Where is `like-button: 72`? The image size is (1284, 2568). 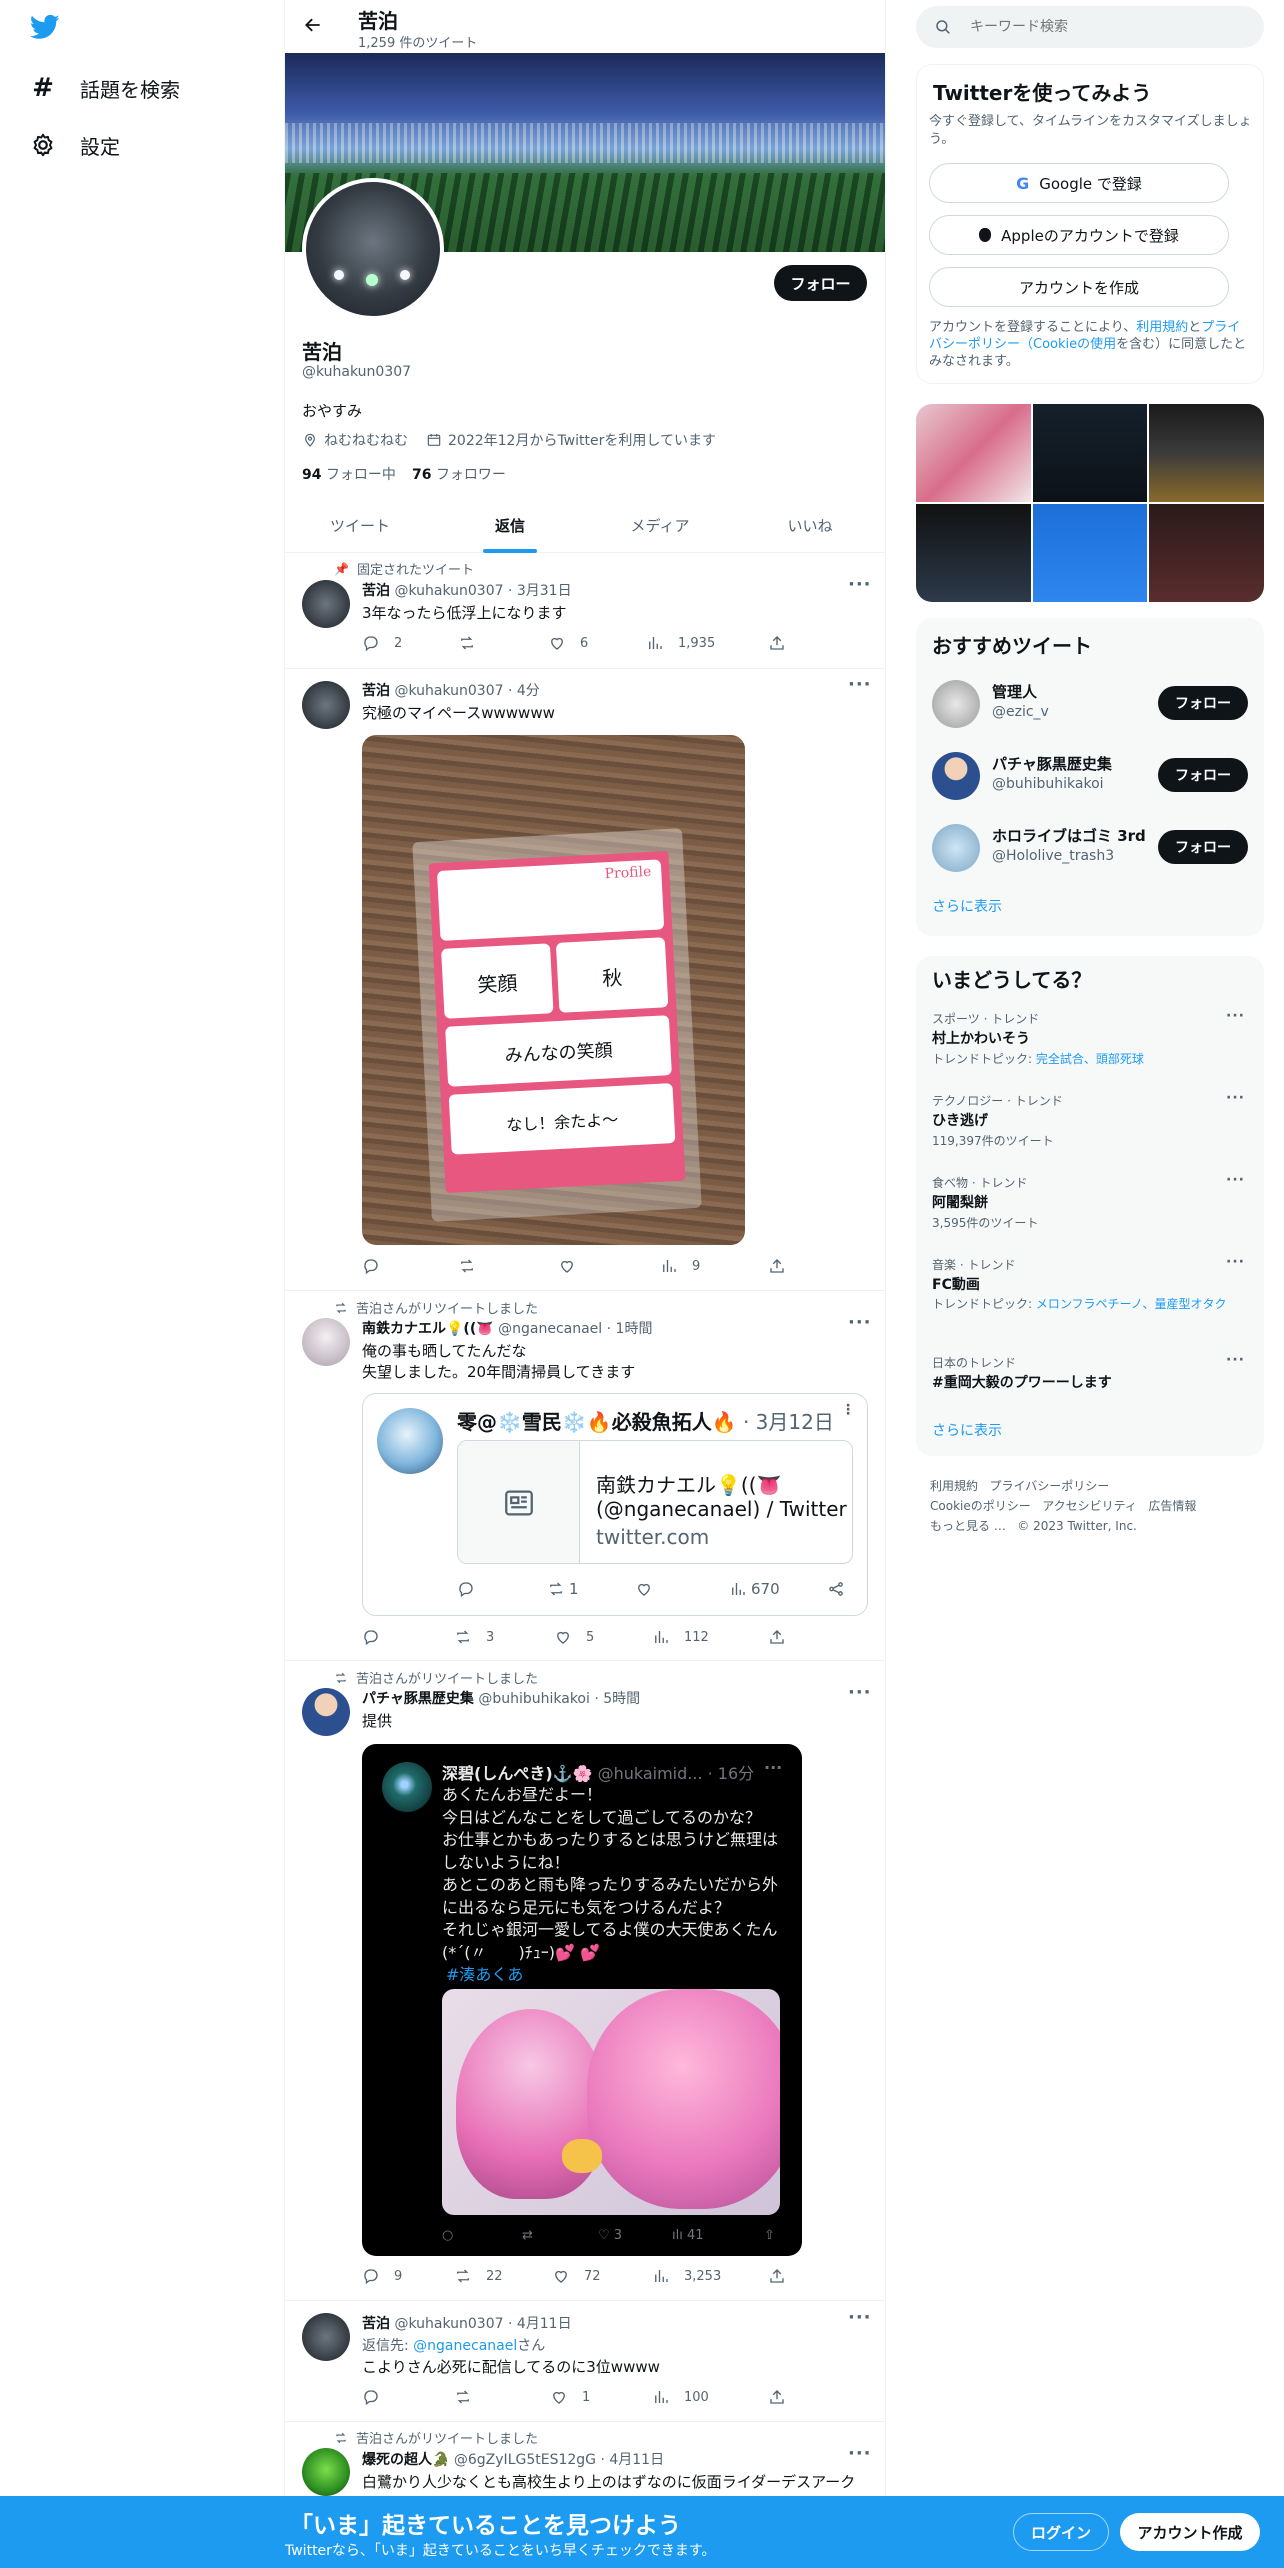 like-button: 72 is located at coordinates (576, 2276).